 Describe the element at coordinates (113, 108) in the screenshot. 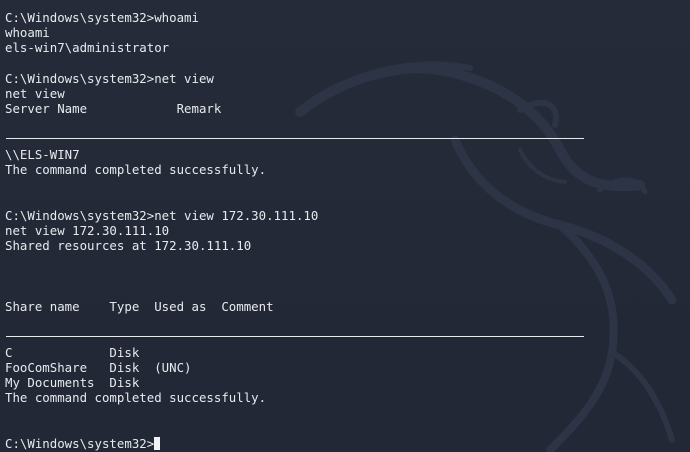

I see `netview-header: Server Name Remark` at that location.